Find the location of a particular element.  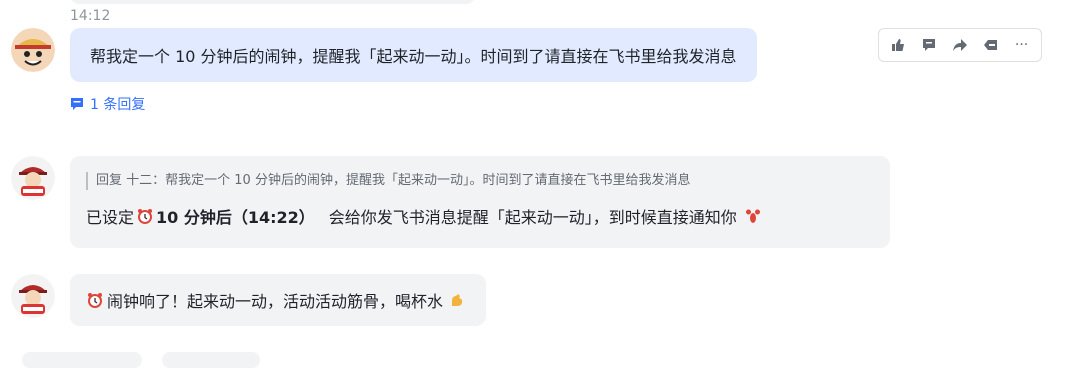

alarm-message-text: 闹钟响了！起来动一动，活动活动筋骨，喝杯水 is located at coordinates (275, 301).